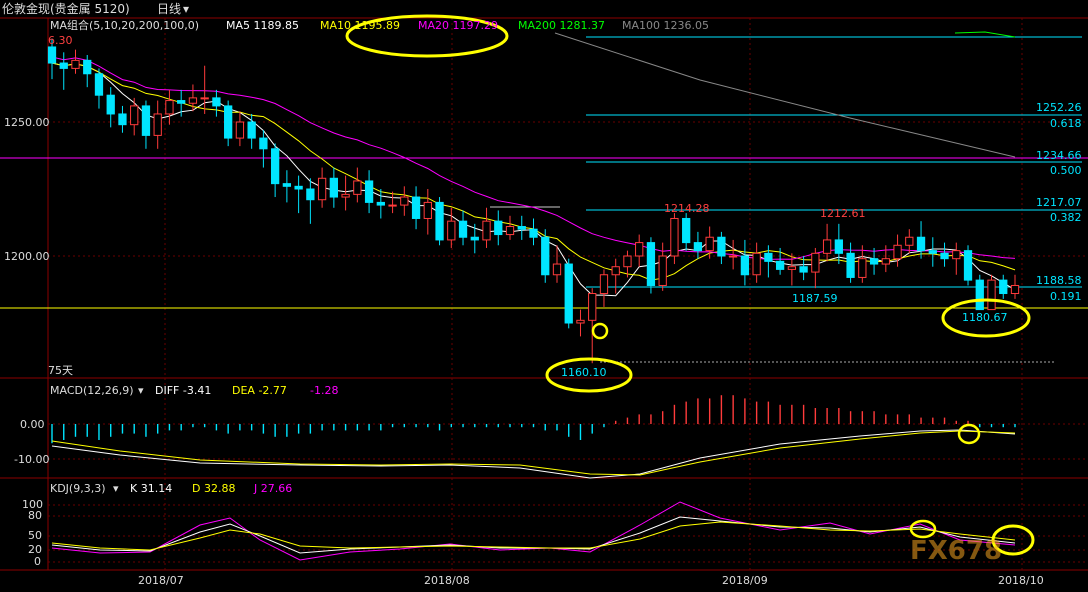 Image resolution: width=1088 pixels, height=592 pixels. What do you see at coordinates (544, 9) in the screenshot?
I see `title-bar: 伦敦金现(贵金属 5120) 日线 ▾` at bounding box center [544, 9].